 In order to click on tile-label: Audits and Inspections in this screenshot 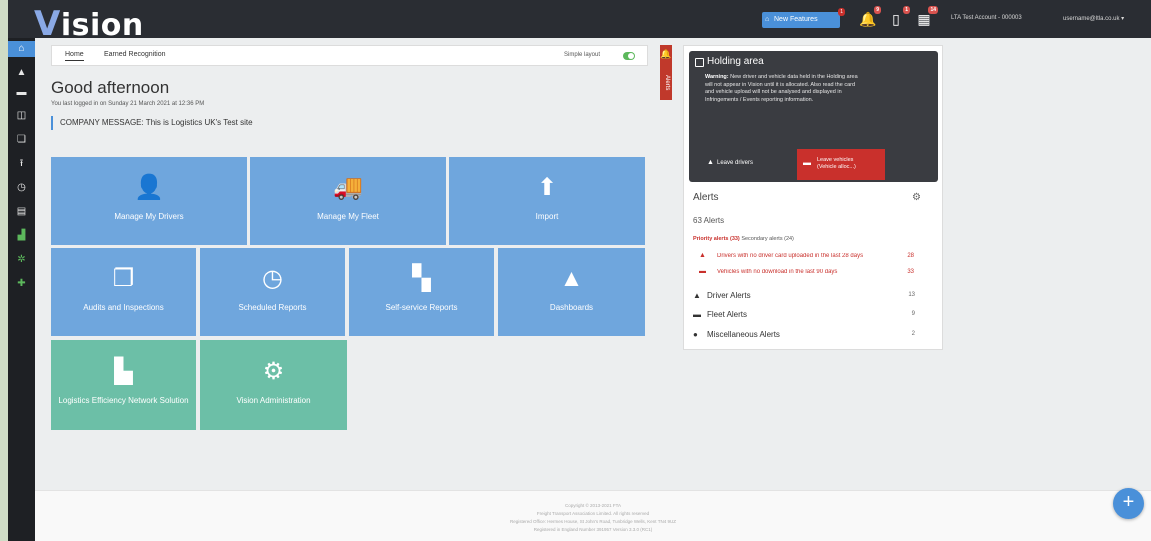, I will do `click(123, 307)`.